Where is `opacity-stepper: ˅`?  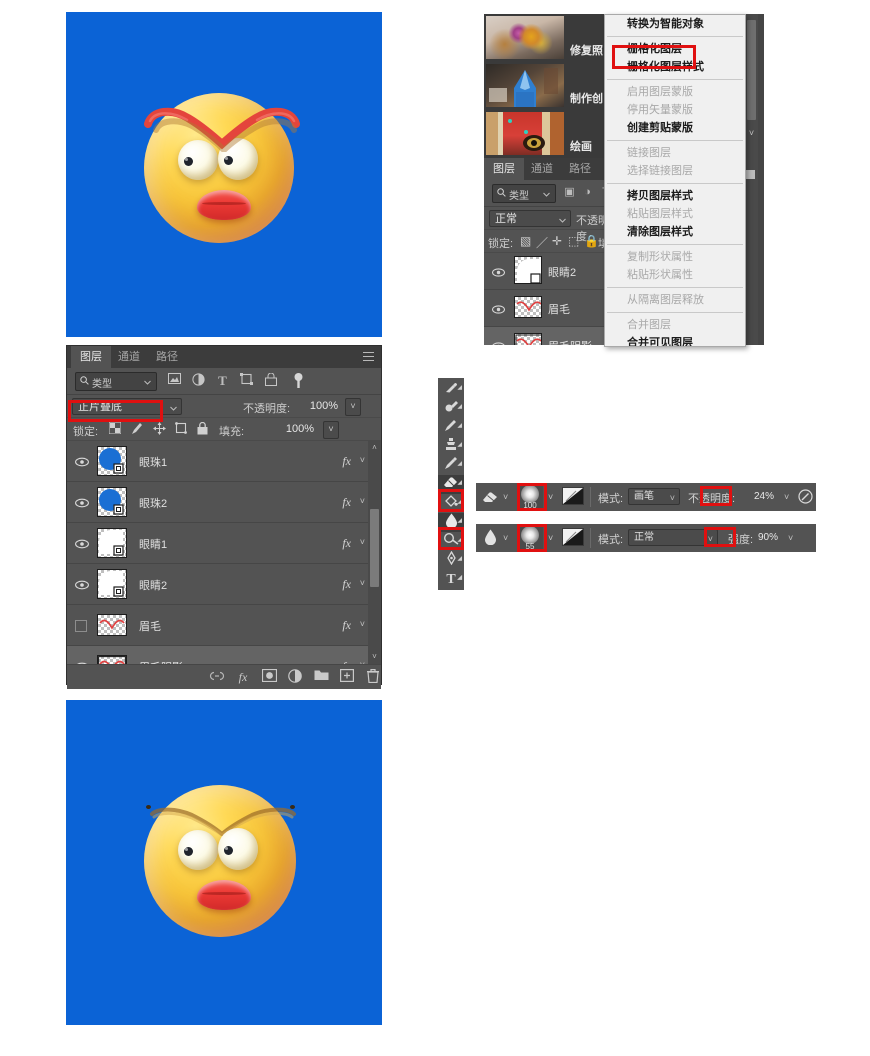 opacity-stepper: ˅ is located at coordinates (353, 407).